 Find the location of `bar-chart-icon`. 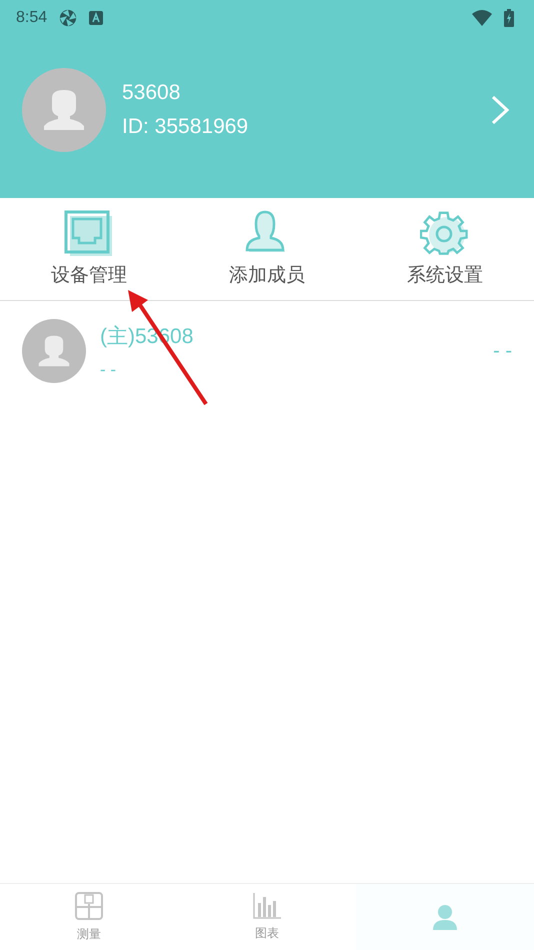

bar-chart-icon is located at coordinates (267, 905).